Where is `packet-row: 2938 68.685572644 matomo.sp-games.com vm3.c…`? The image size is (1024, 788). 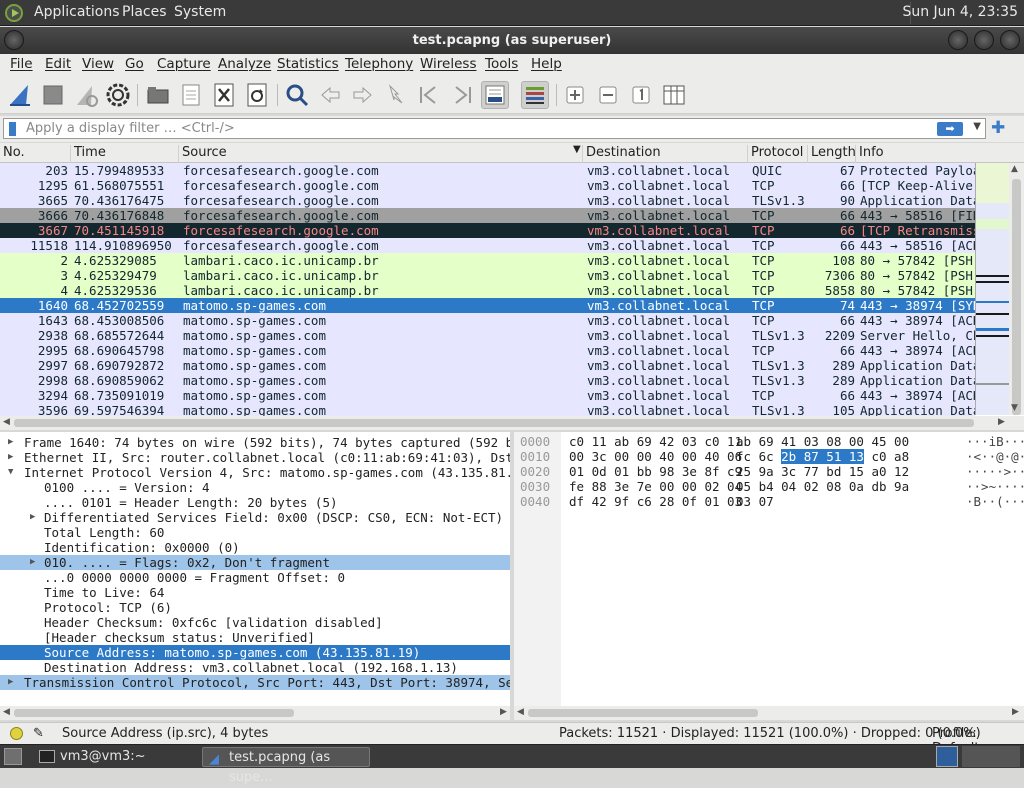
packet-row: 2938 68.685572644 matomo.sp-games.com vm3.c… is located at coordinates (487, 335).